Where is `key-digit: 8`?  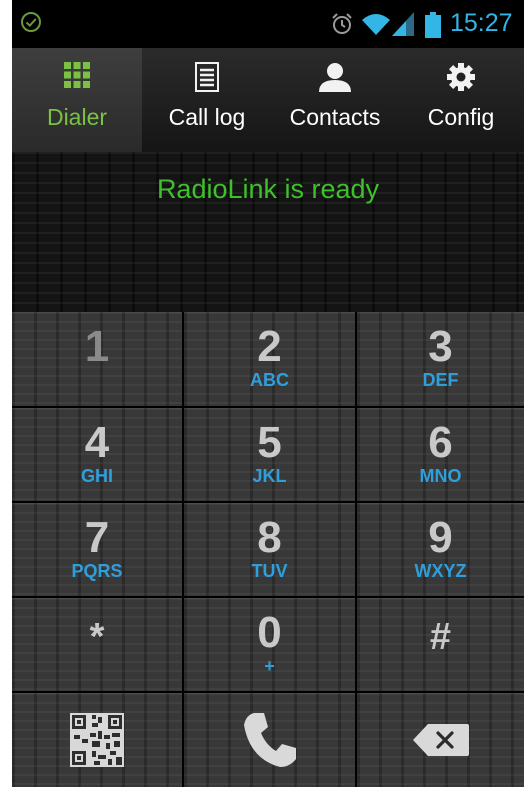 key-digit: 8 is located at coordinates (269, 537).